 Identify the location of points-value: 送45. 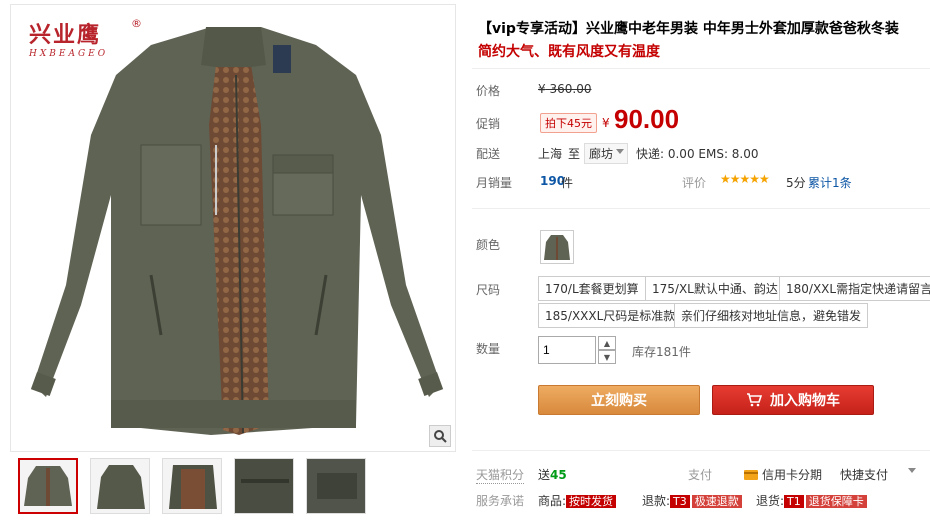
(552, 475).